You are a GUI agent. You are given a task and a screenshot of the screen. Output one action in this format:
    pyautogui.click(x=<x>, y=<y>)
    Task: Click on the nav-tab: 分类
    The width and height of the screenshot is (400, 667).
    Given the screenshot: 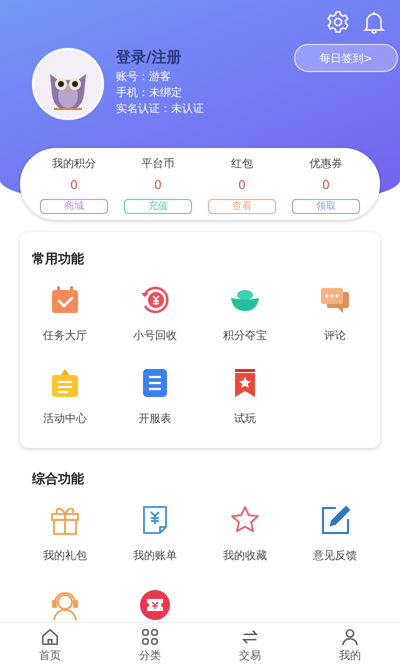 What is the action you would take?
    pyautogui.click(x=150, y=645)
    